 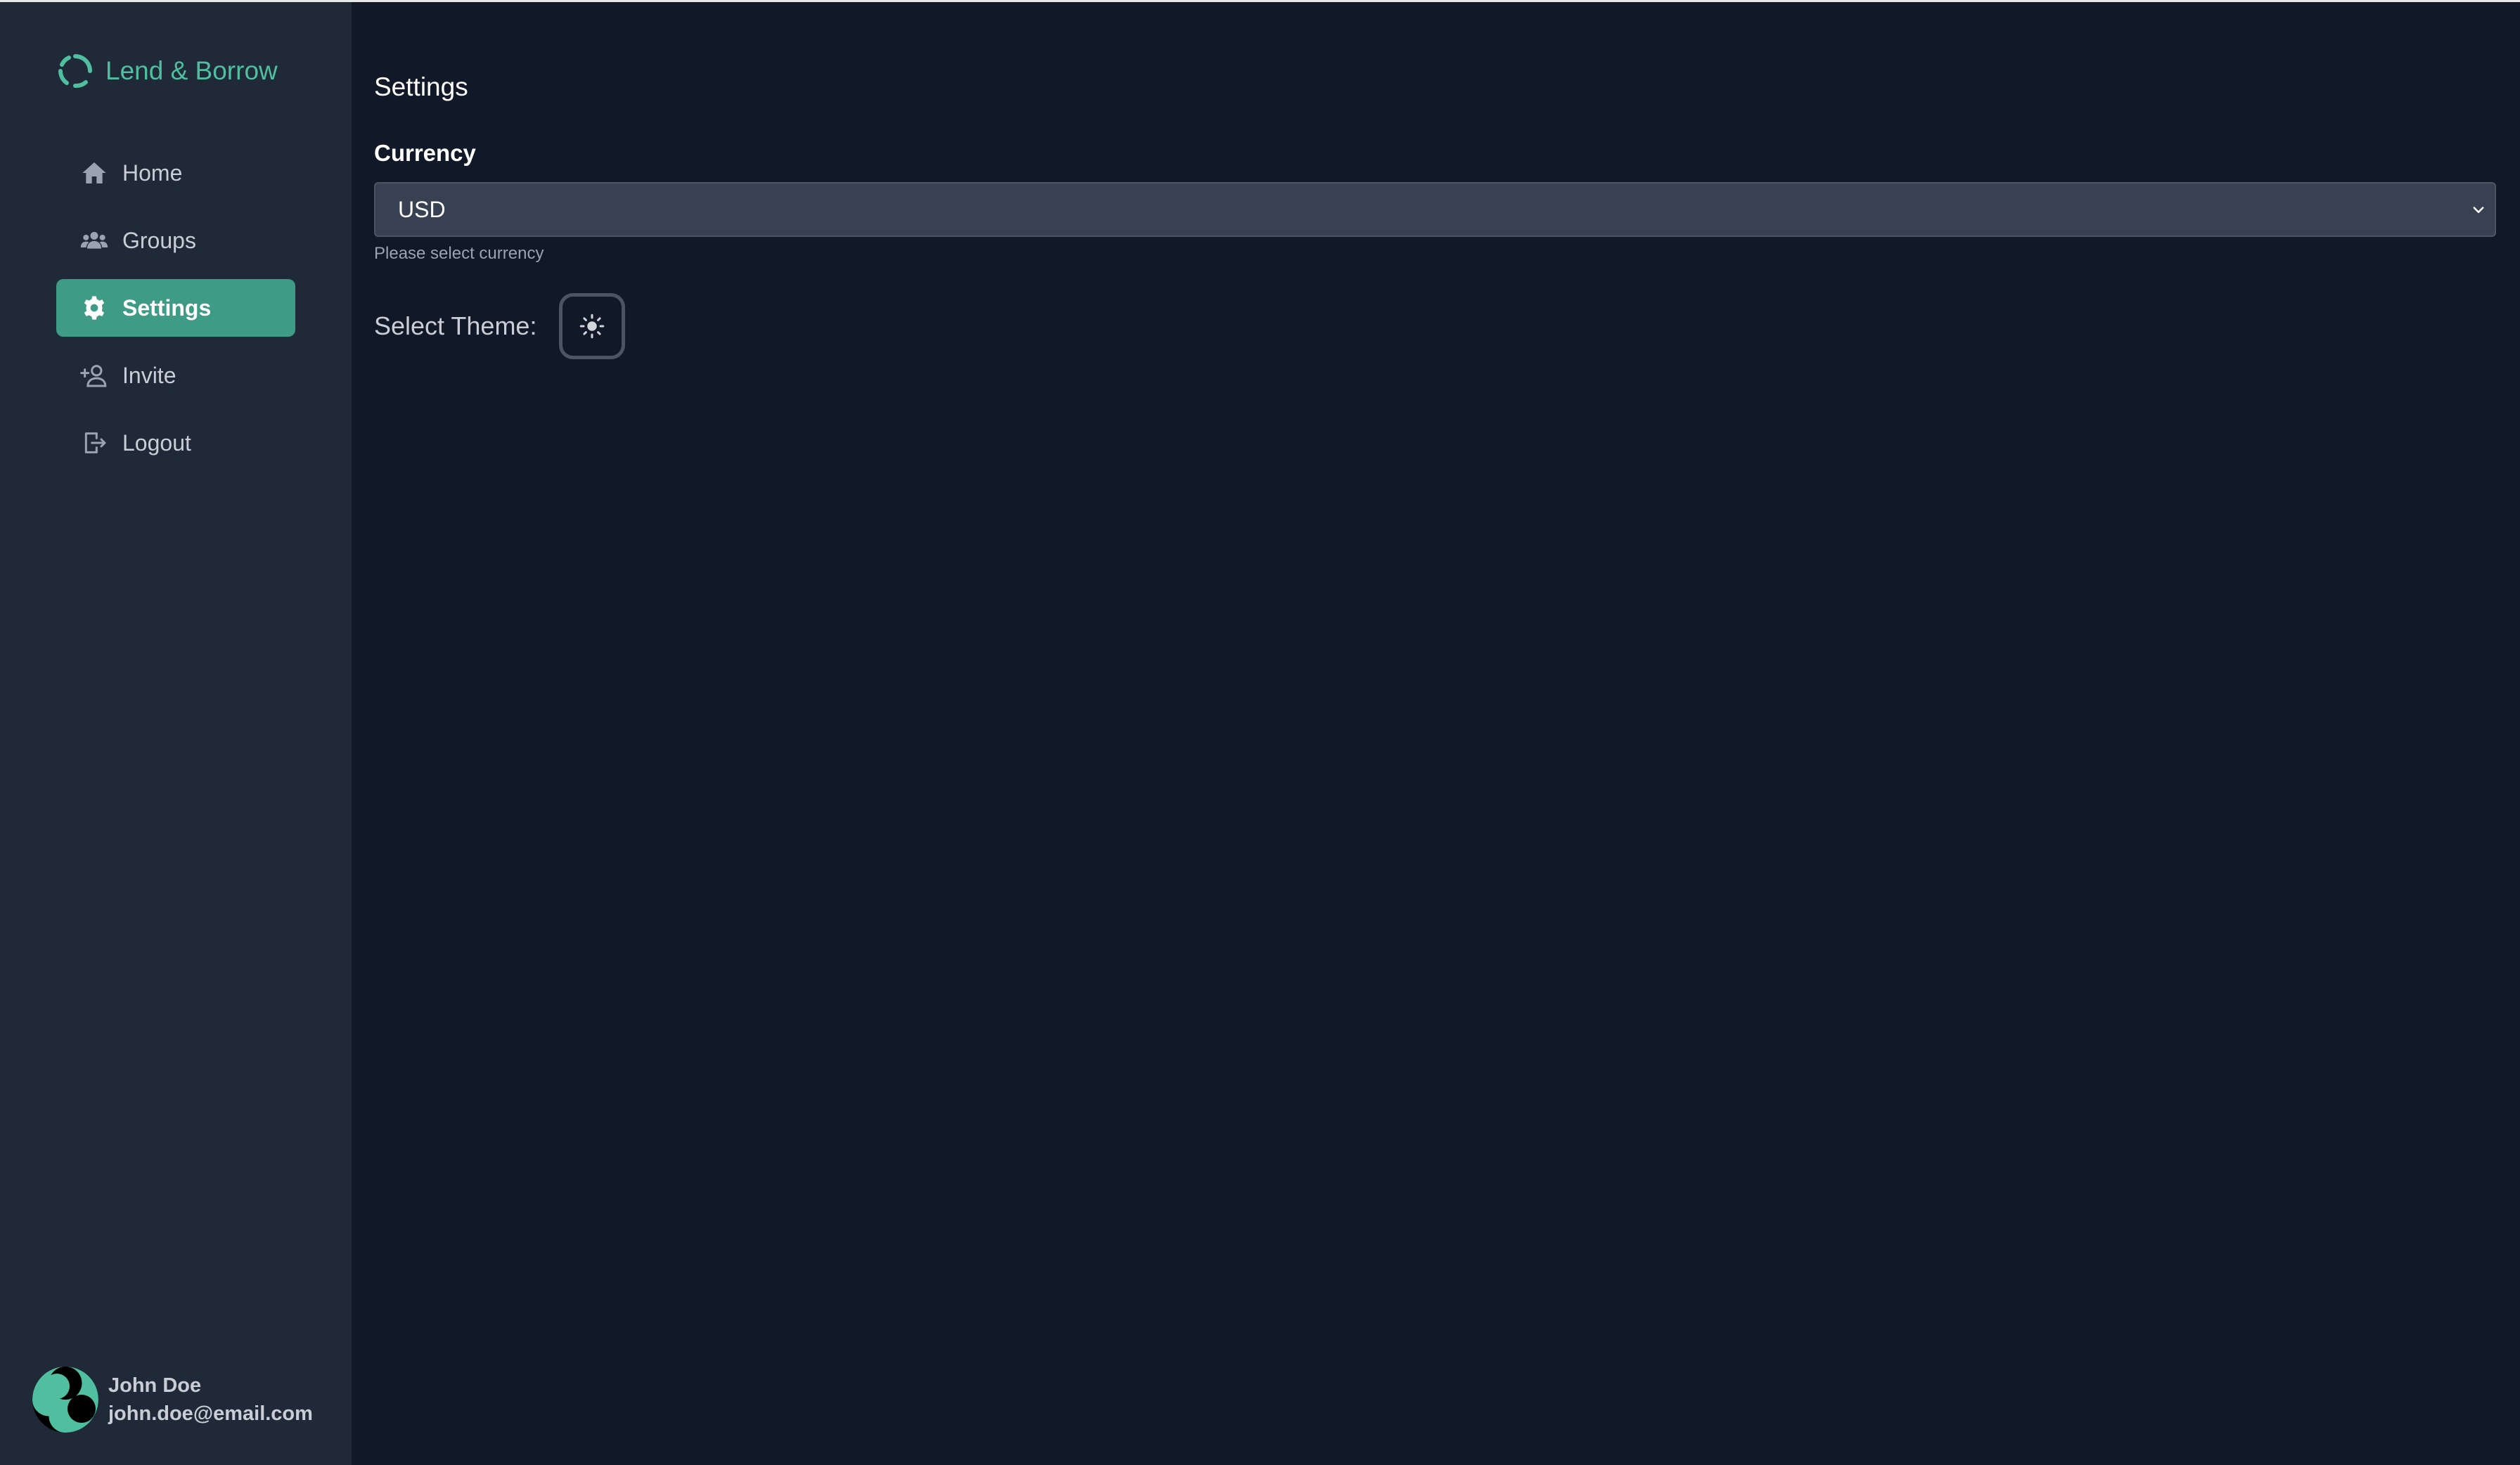 I want to click on brand-name: Lend & Borrow, so click(x=191, y=70).